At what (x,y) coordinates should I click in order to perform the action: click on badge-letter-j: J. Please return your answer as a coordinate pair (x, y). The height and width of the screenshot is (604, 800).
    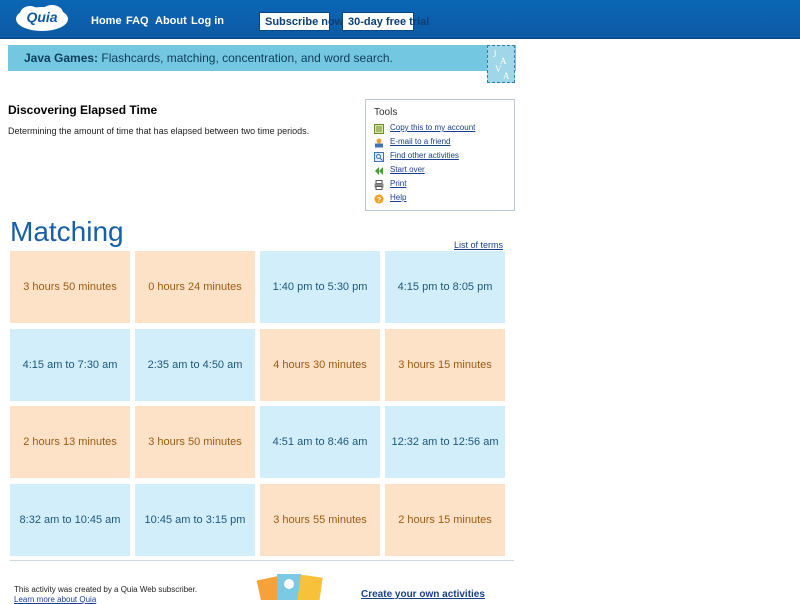
    Looking at the image, I should click on (495, 54).